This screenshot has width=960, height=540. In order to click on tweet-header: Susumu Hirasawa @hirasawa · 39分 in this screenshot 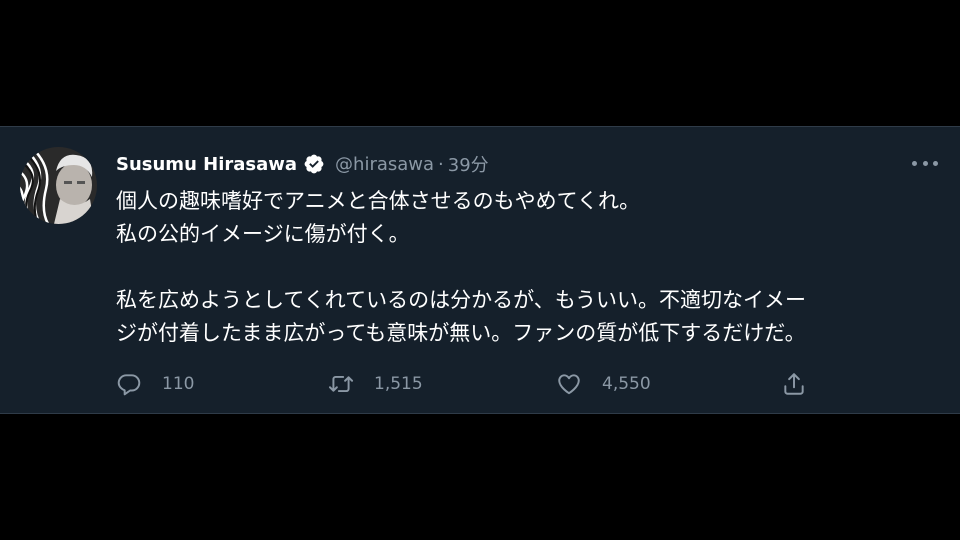, I will do `click(302, 164)`.